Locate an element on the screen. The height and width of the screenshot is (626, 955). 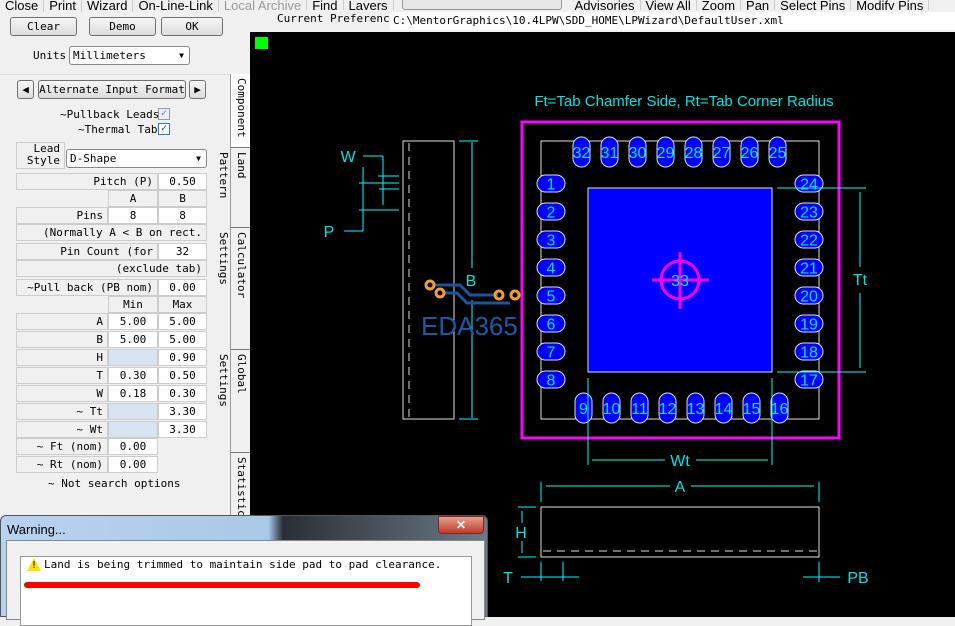
lead-style-label: Lead Style is located at coordinates (40, 155).